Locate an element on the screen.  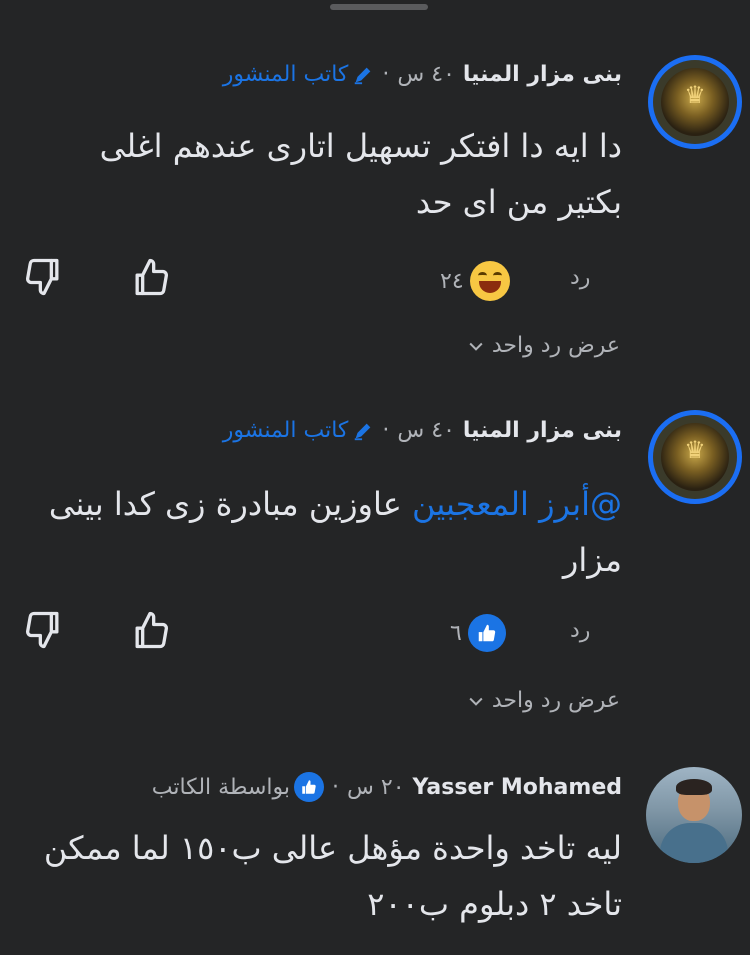
reaction-summary: ٢٤ is located at coordinates (475, 281).